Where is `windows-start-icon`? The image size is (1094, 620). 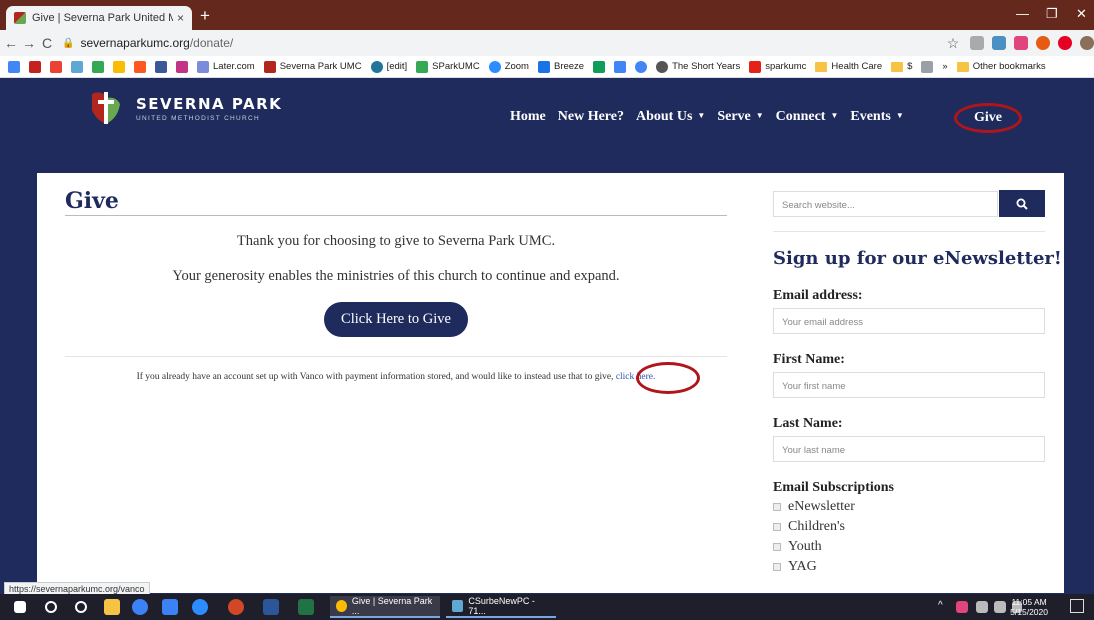
windows-start-icon is located at coordinates (20, 607).